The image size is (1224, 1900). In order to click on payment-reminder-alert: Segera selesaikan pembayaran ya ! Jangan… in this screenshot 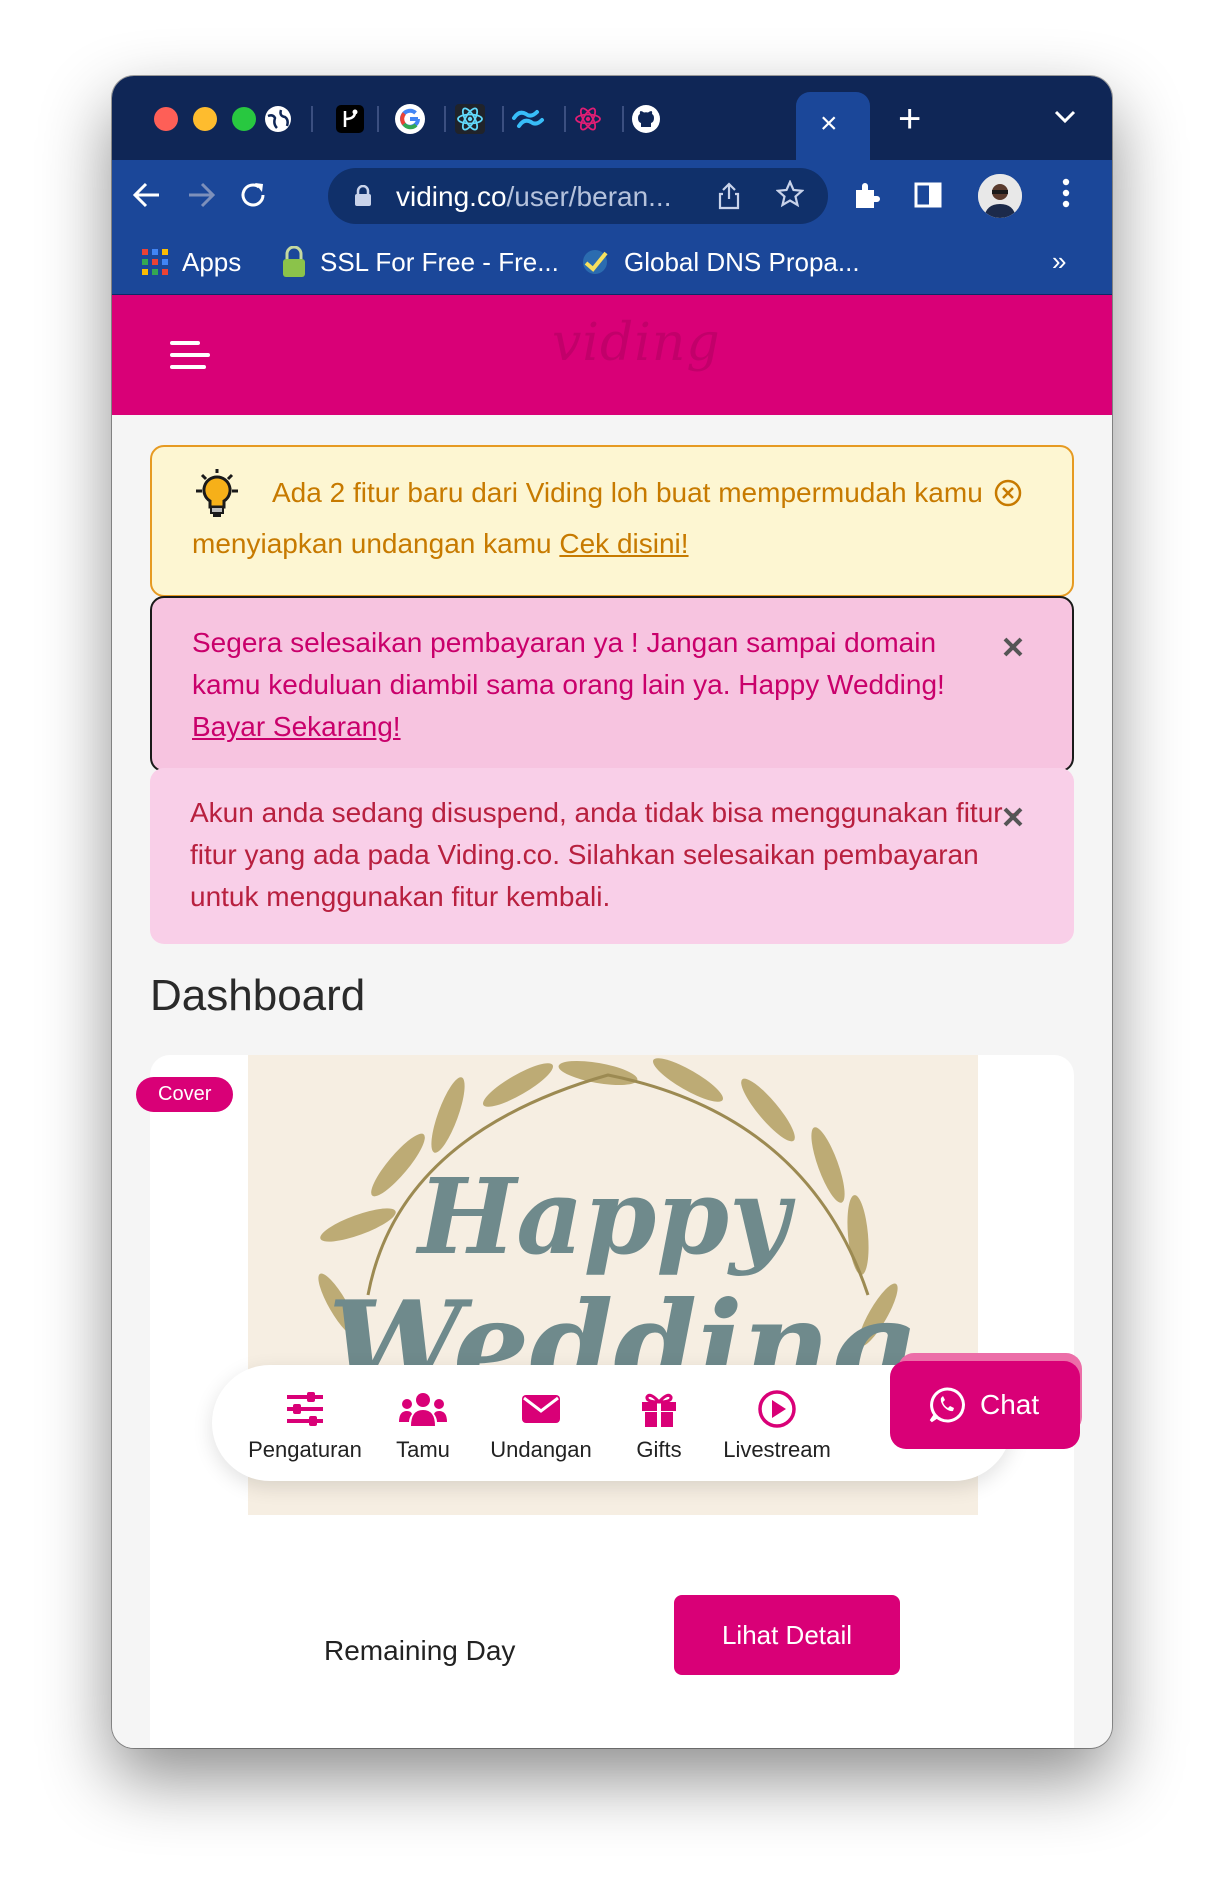, I will do `click(612, 684)`.